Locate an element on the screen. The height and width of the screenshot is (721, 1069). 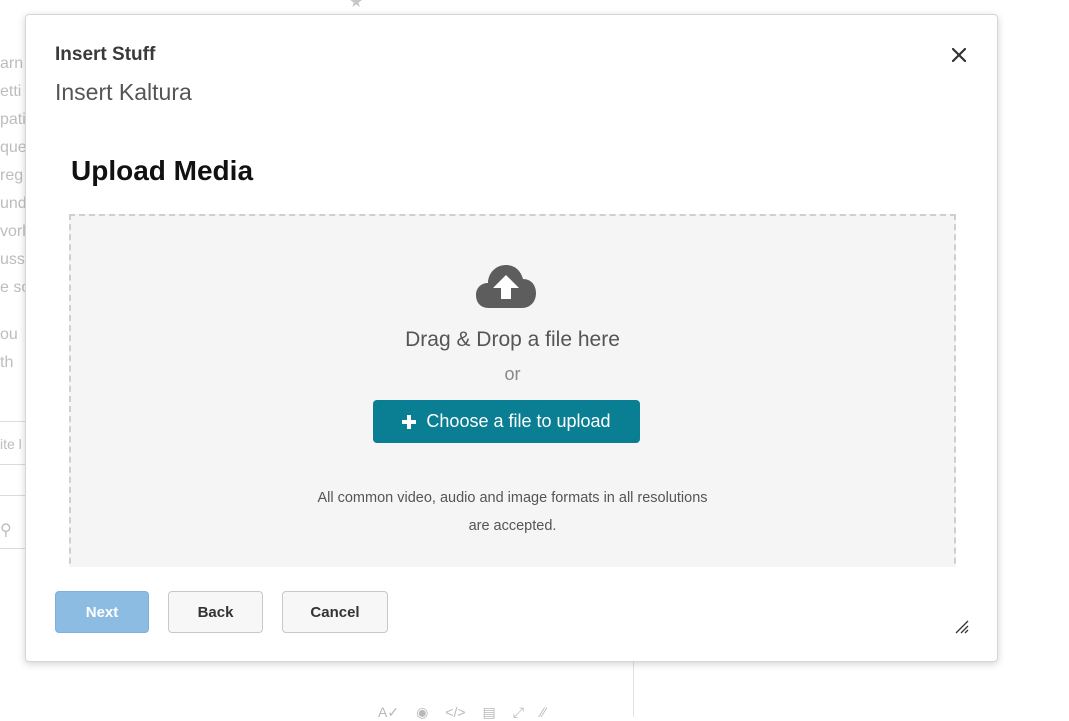
or-label: or is located at coordinates (512, 374).